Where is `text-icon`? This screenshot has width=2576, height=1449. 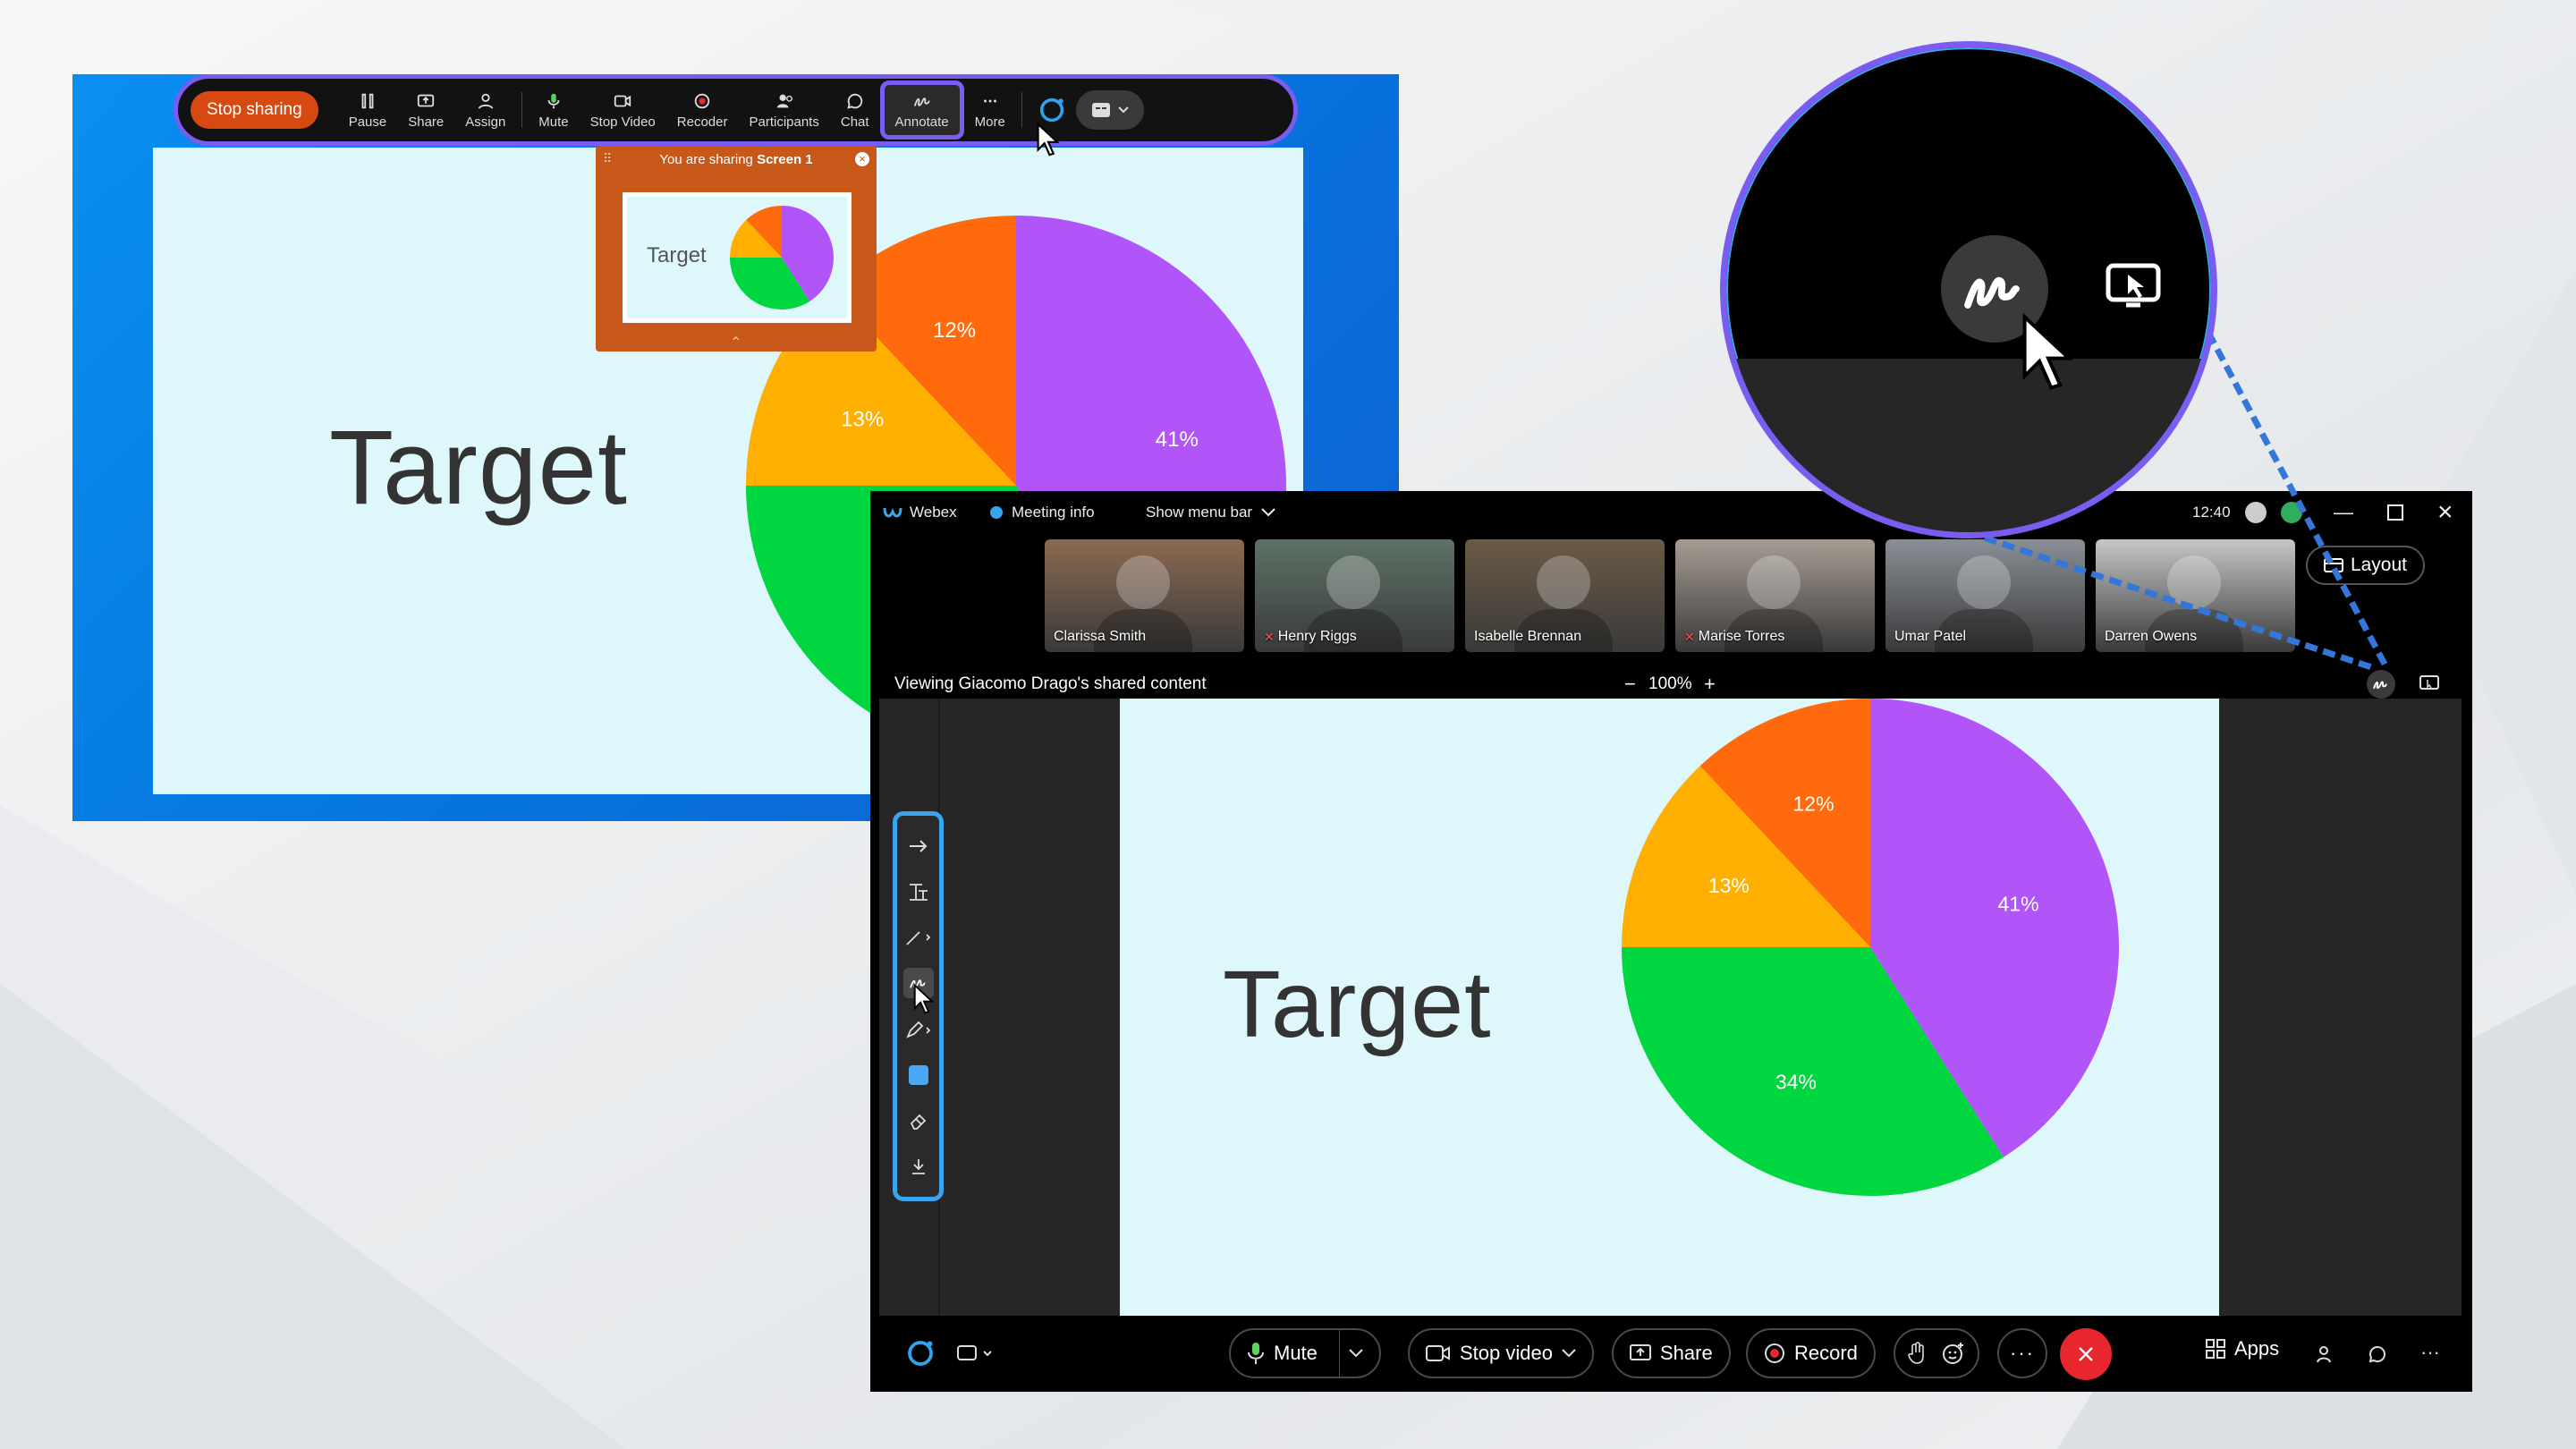 text-icon is located at coordinates (918, 892).